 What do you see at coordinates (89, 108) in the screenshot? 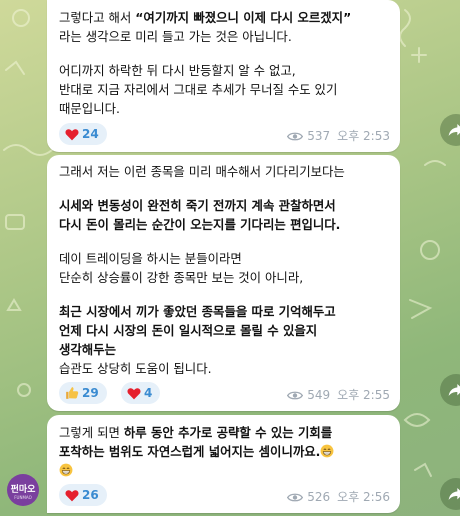
I see `text-run: 때문입니다.` at bounding box center [89, 108].